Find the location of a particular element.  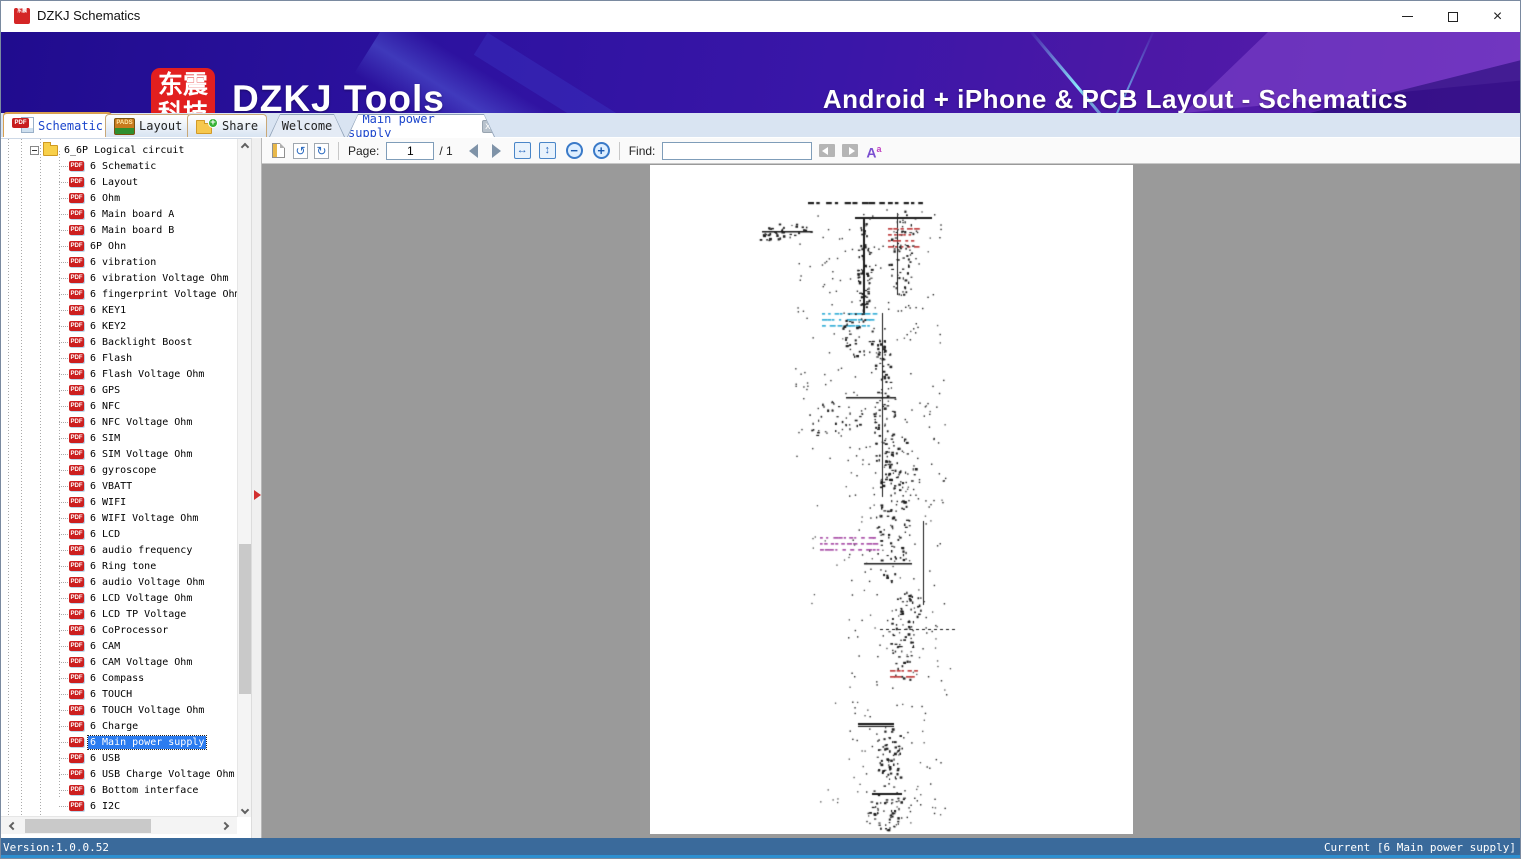

find-input is located at coordinates (737, 150).